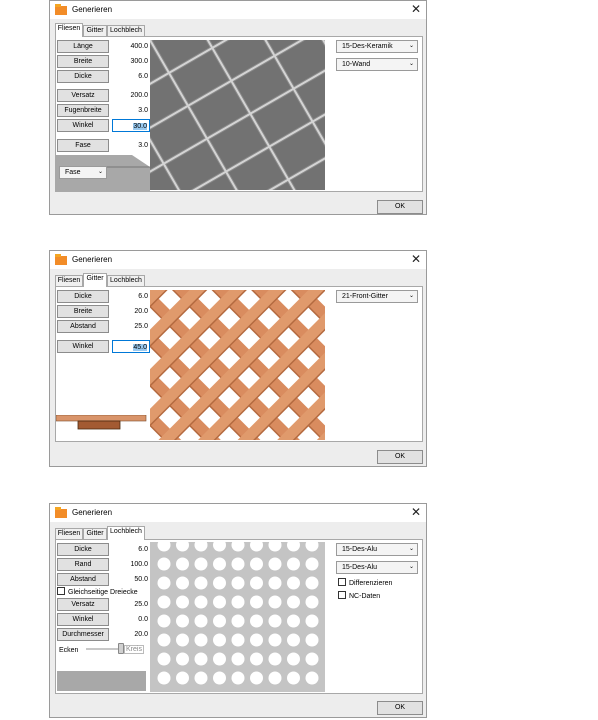 The height and width of the screenshot is (720, 598). Describe the element at coordinates (83, 634) in the screenshot. I see `diameter-button: Durchmesser` at that location.